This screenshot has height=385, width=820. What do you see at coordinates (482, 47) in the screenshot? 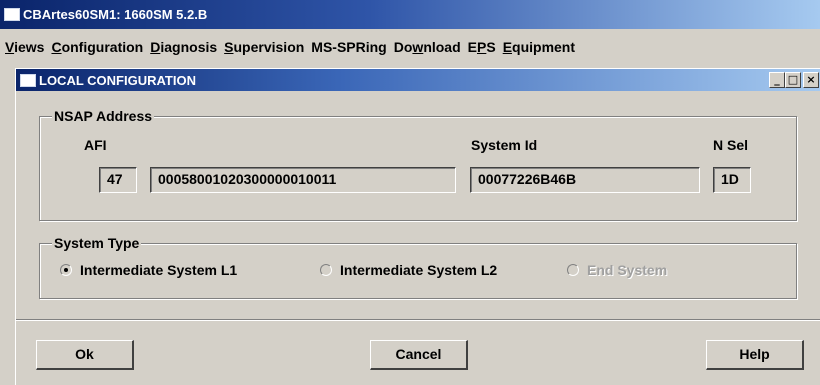
I see `menu-eps: EPS` at bounding box center [482, 47].